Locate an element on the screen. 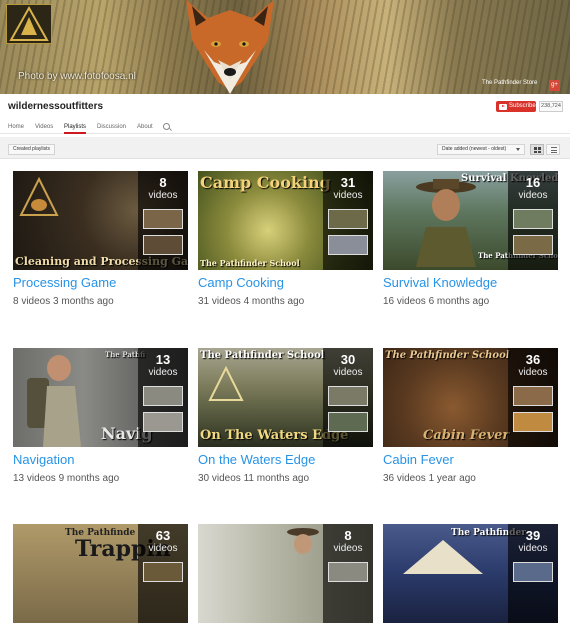 This screenshot has height=623, width=570. video-count: 31 is located at coordinates (348, 182).